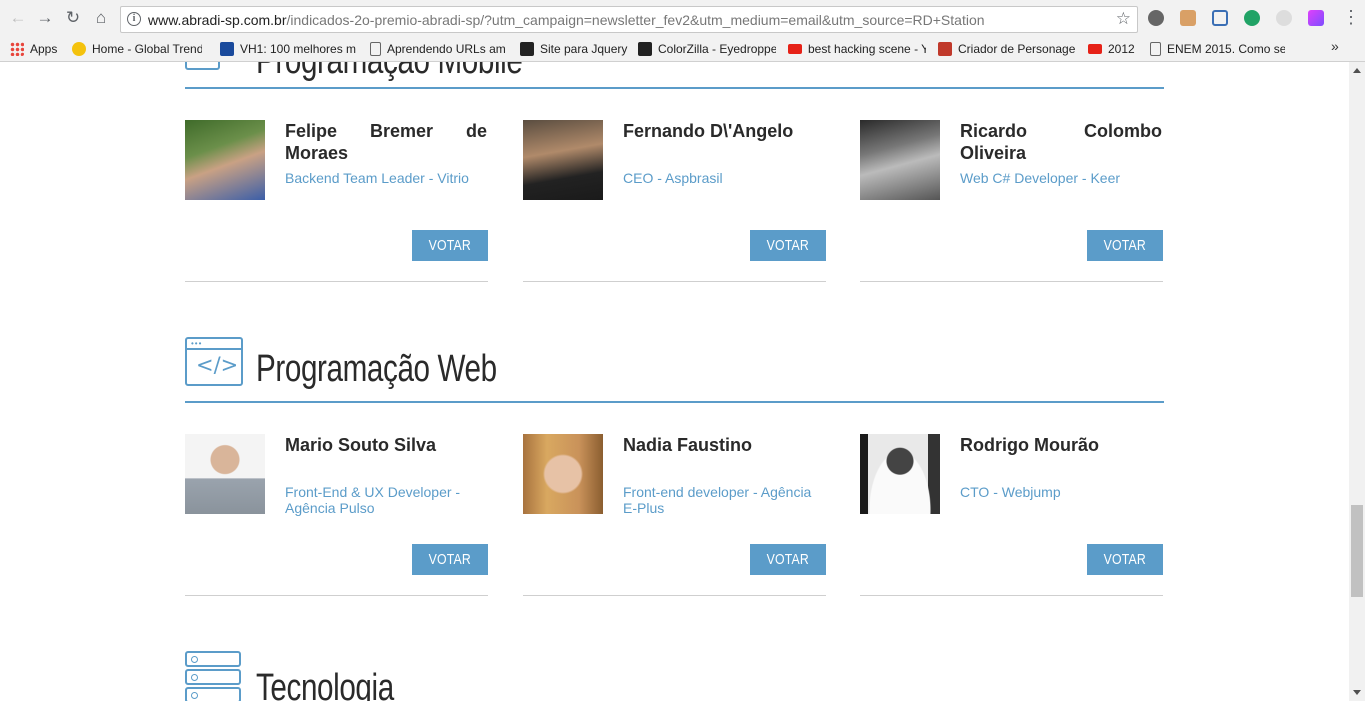 The height and width of the screenshot is (701, 1365). What do you see at coordinates (1357, 551) in the screenshot?
I see `scrollbar-thumb` at bounding box center [1357, 551].